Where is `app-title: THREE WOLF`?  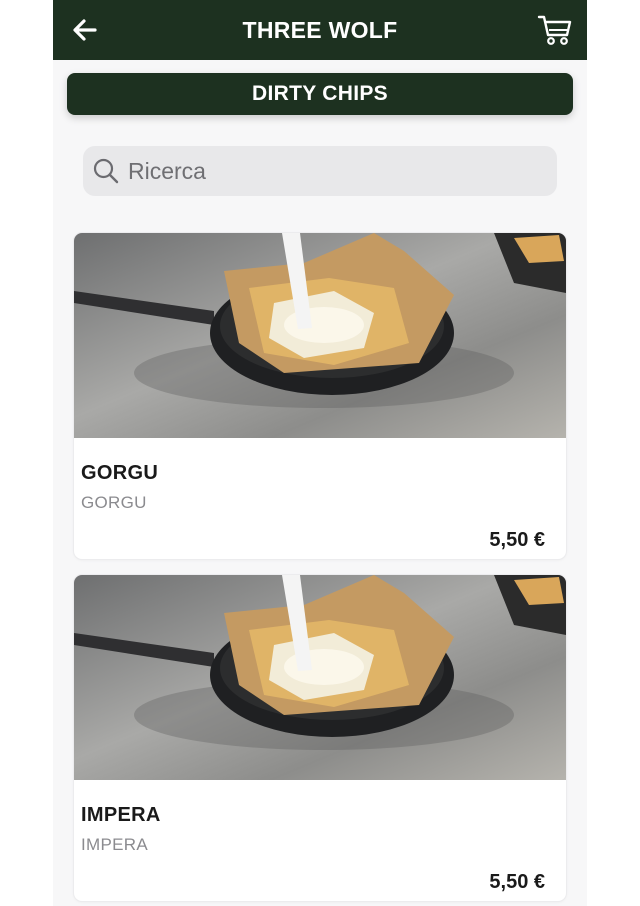
app-title: THREE WOLF is located at coordinates (320, 29).